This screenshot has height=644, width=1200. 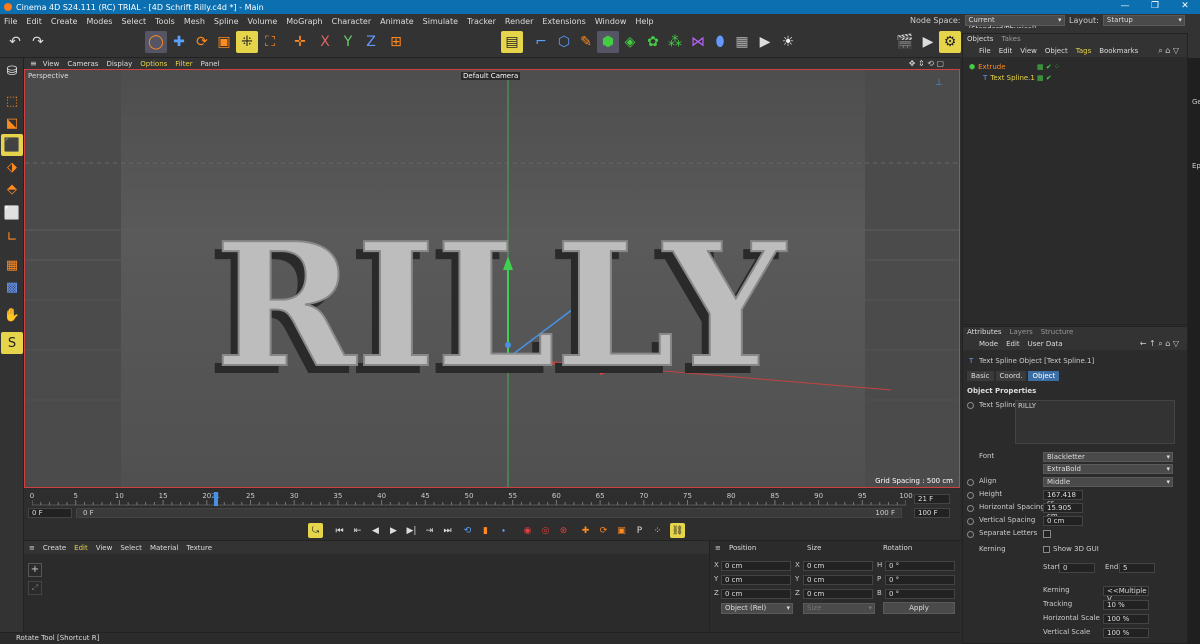 I want to click on render-settings-icon: ⚙, so click(x=950, y=42).